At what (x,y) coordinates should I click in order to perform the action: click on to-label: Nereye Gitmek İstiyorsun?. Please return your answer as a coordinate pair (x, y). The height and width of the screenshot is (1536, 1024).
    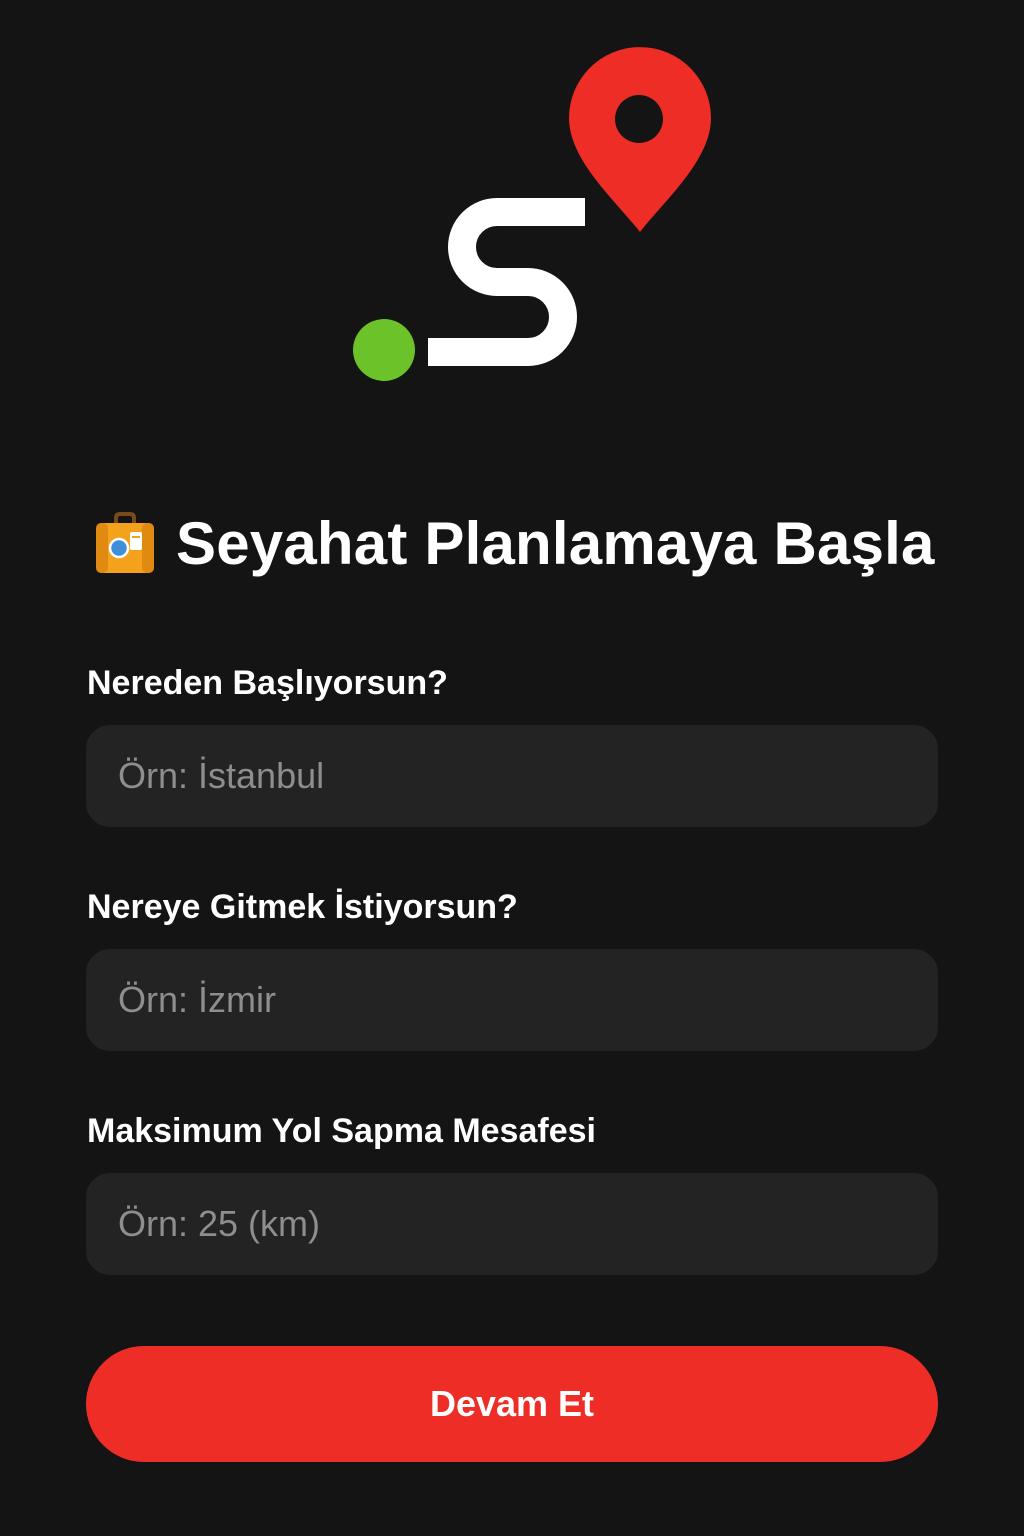
    Looking at the image, I should click on (302, 907).